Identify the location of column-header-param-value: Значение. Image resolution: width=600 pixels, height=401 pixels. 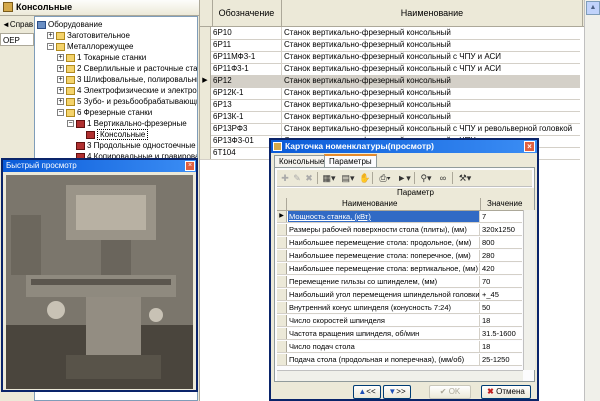
(504, 204).